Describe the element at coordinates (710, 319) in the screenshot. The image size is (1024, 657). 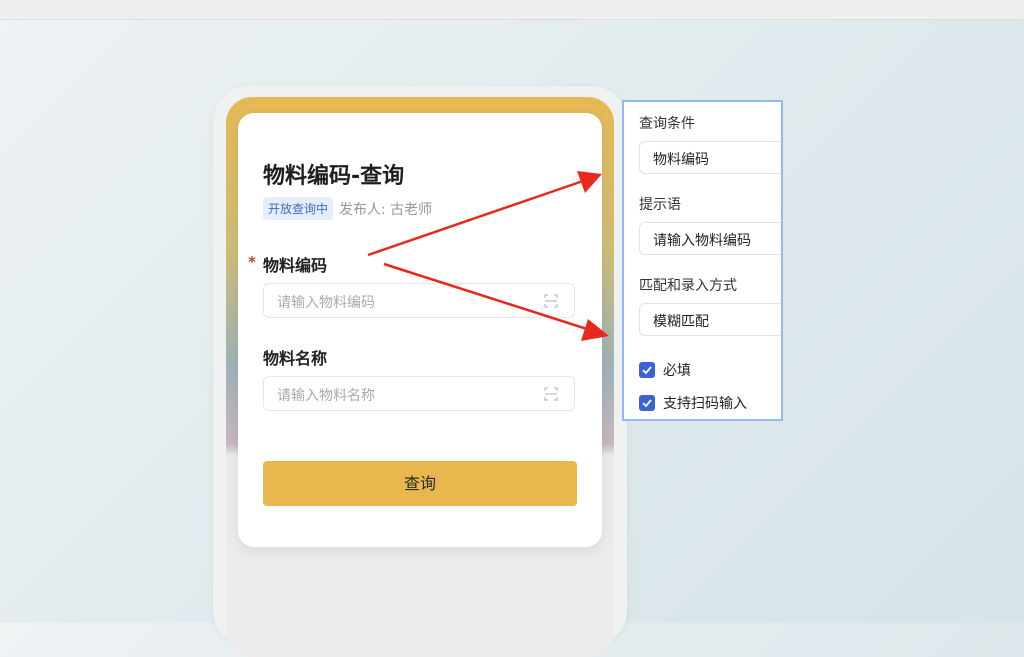
I see `match-mode-select: 模糊匹配` at that location.